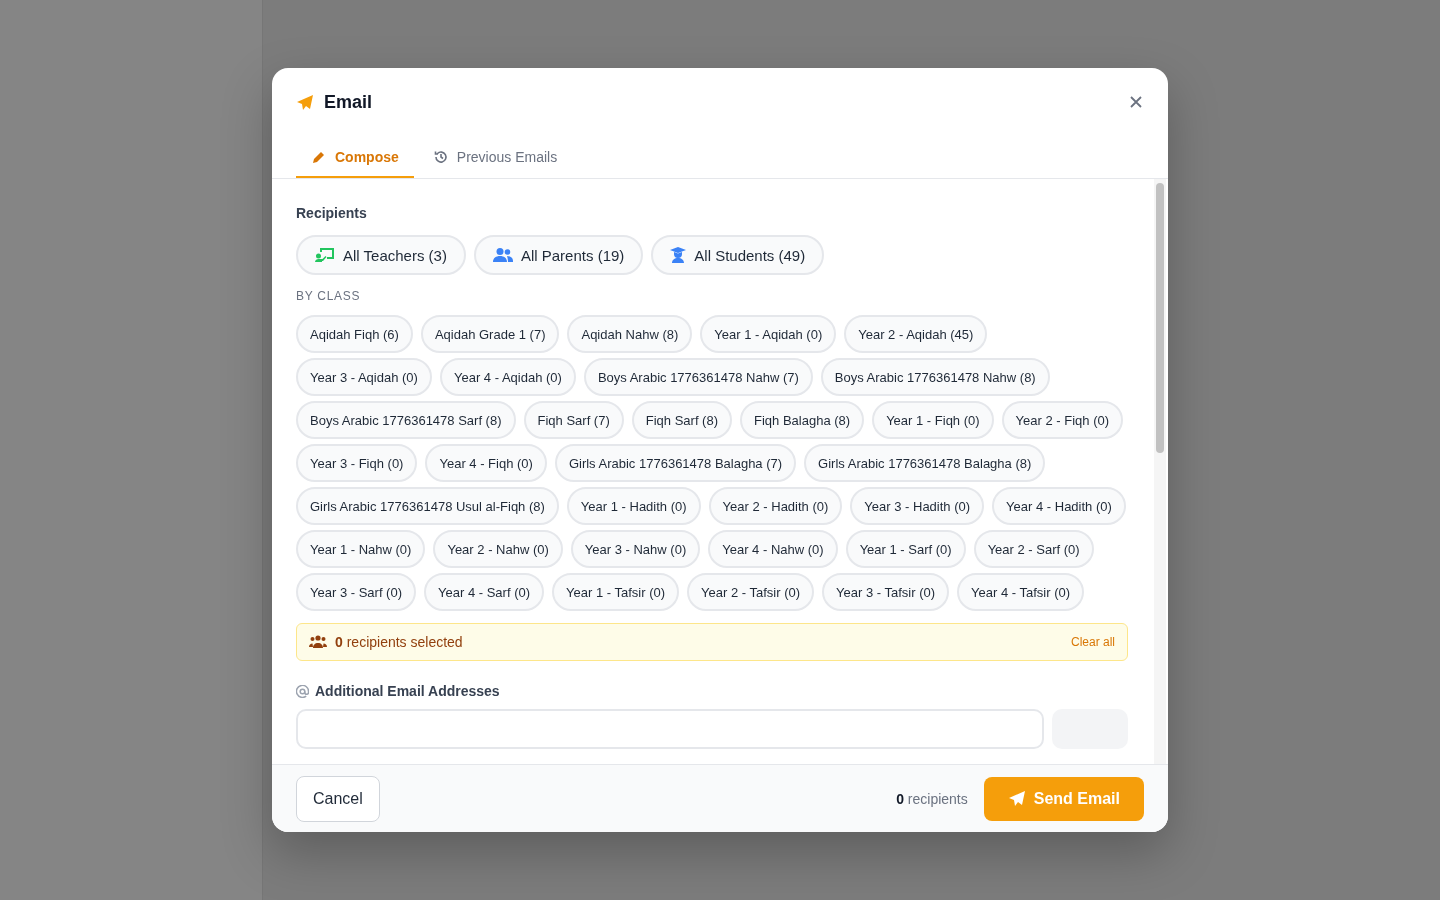  I want to click on class-chip: Year 1 - Fiqh (0), so click(933, 420).